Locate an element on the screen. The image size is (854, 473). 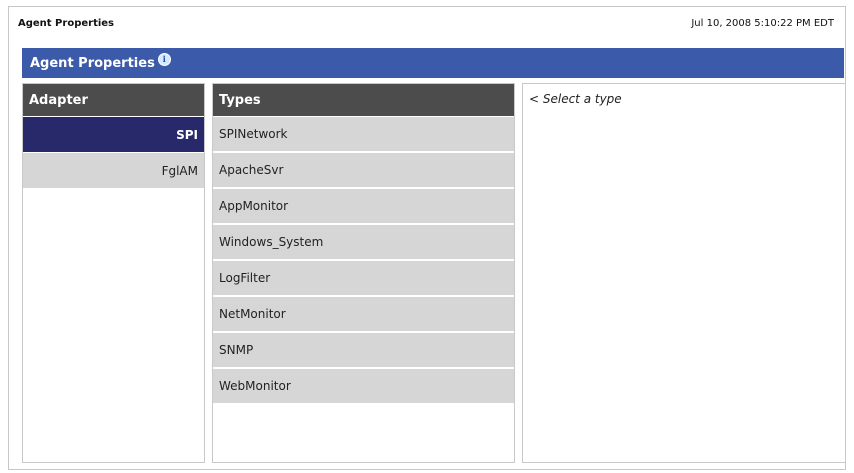
type-item-netmonitor: NetMonitor is located at coordinates (363, 315).